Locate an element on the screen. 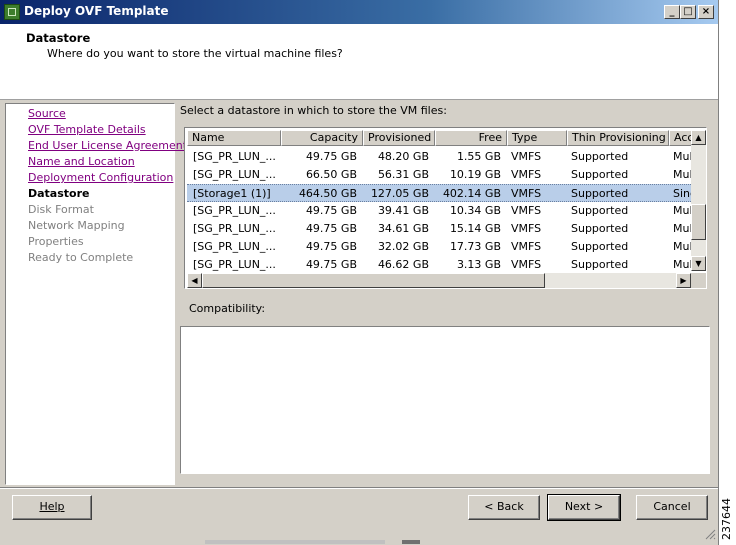 The height and width of the screenshot is (545, 736). cell-provisioned: 39.41 GB is located at coordinates (403, 210).